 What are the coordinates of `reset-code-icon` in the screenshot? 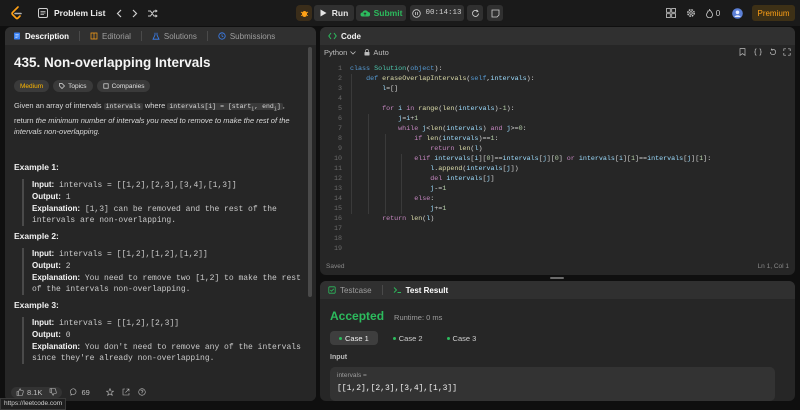 It's located at (773, 52).